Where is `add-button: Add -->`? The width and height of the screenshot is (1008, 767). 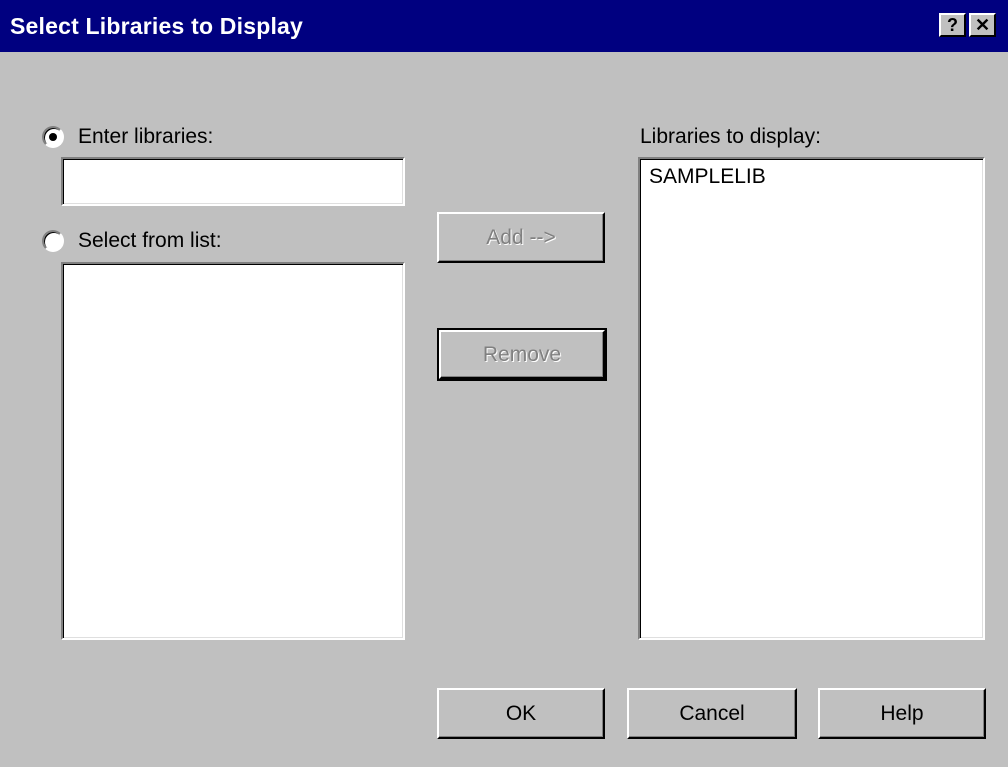
add-button: Add --> is located at coordinates (521, 237).